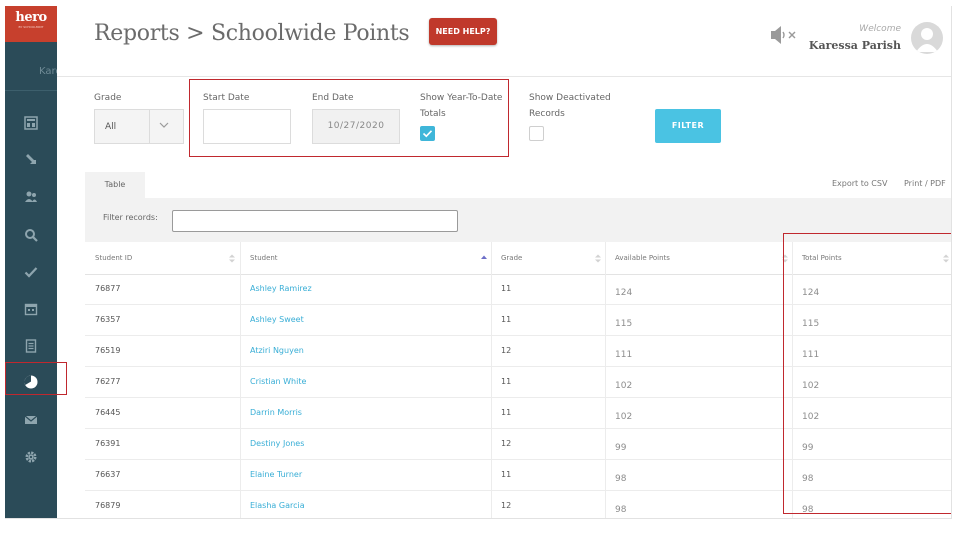 The width and height of the screenshot is (960, 540). Describe the element at coordinates (688, 126) in the screenshot. I see `filter-button: FILTER` at that location.